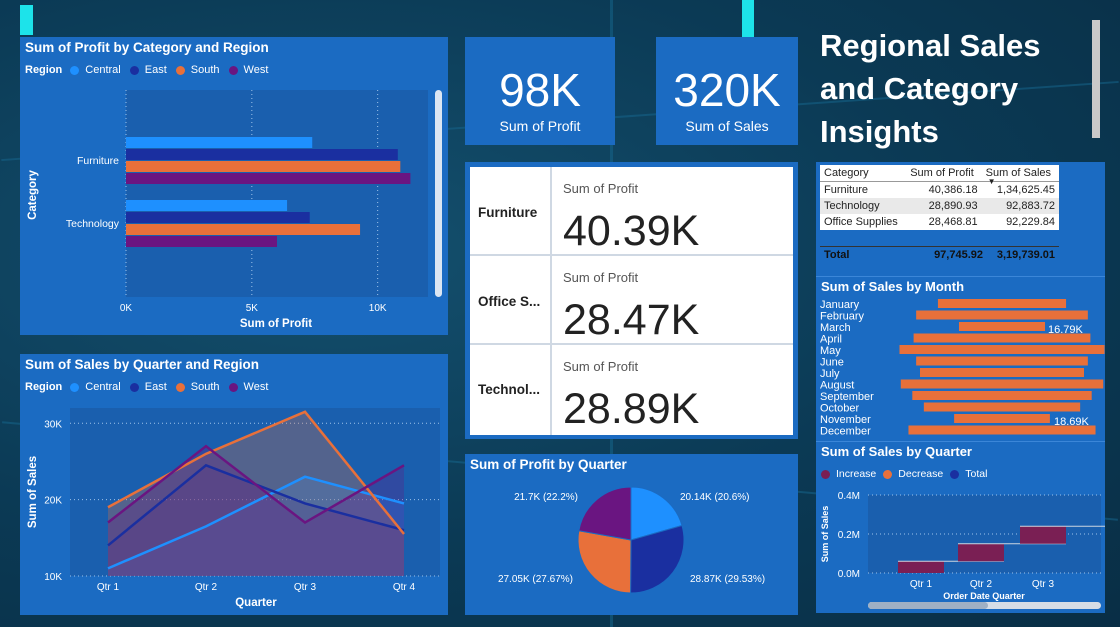 The width and height of the screenshot is (1120, 627). Describe the element at coordinates (98, 161) in the screenshot. I see `y-tick-label: Furniture` at that location.